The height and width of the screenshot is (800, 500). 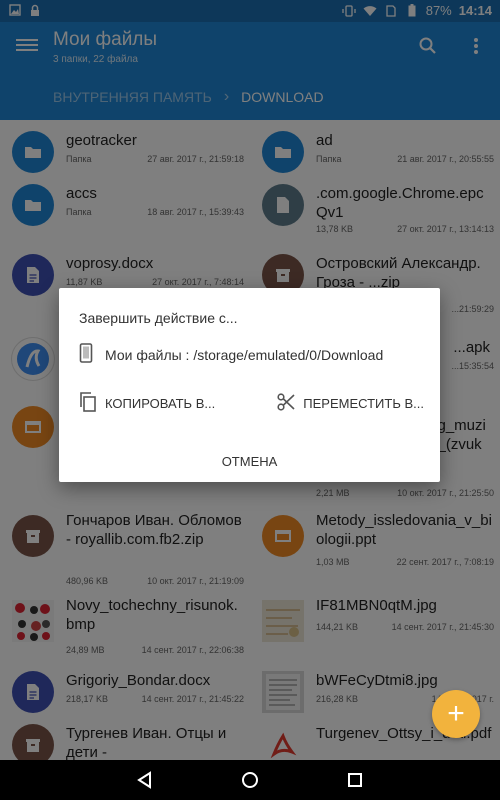 I want to click on scissors-icon, so click(x=286, y=403).